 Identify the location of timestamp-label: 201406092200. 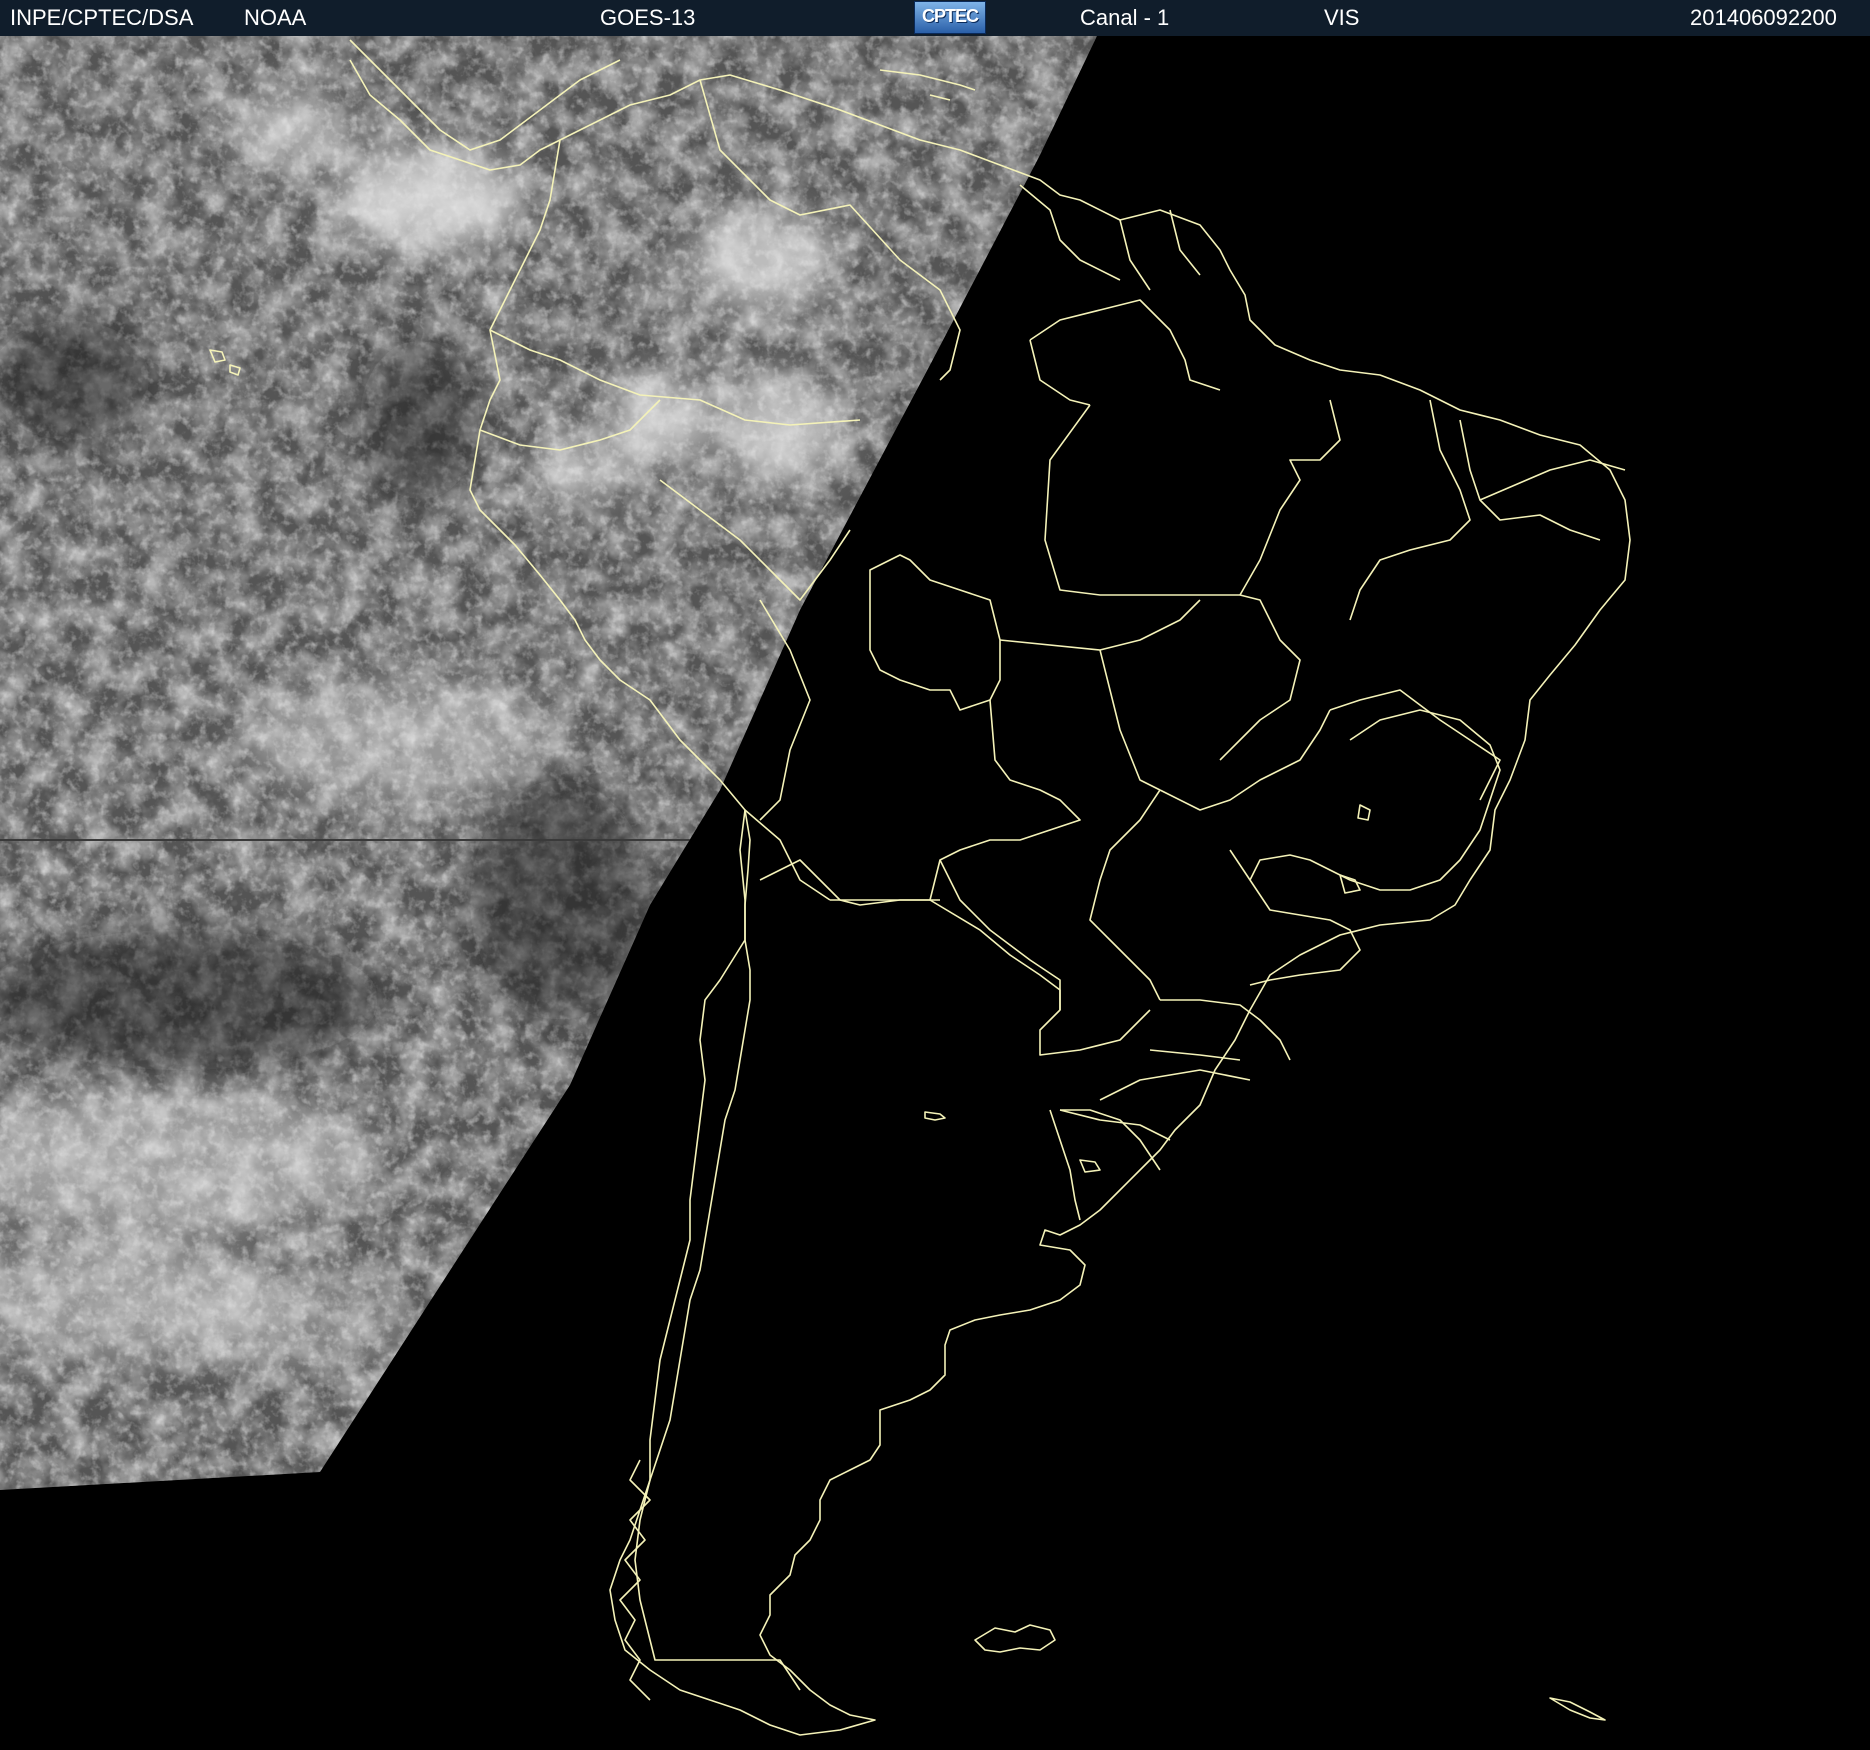
(1763, 17).